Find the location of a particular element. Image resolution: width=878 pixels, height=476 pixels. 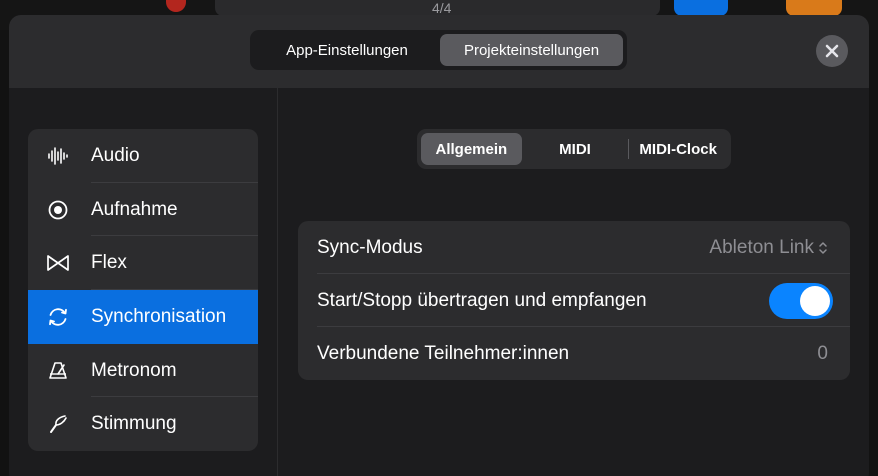

sync-mode-label: Sync-Modus is located at coordinates (370, 247).